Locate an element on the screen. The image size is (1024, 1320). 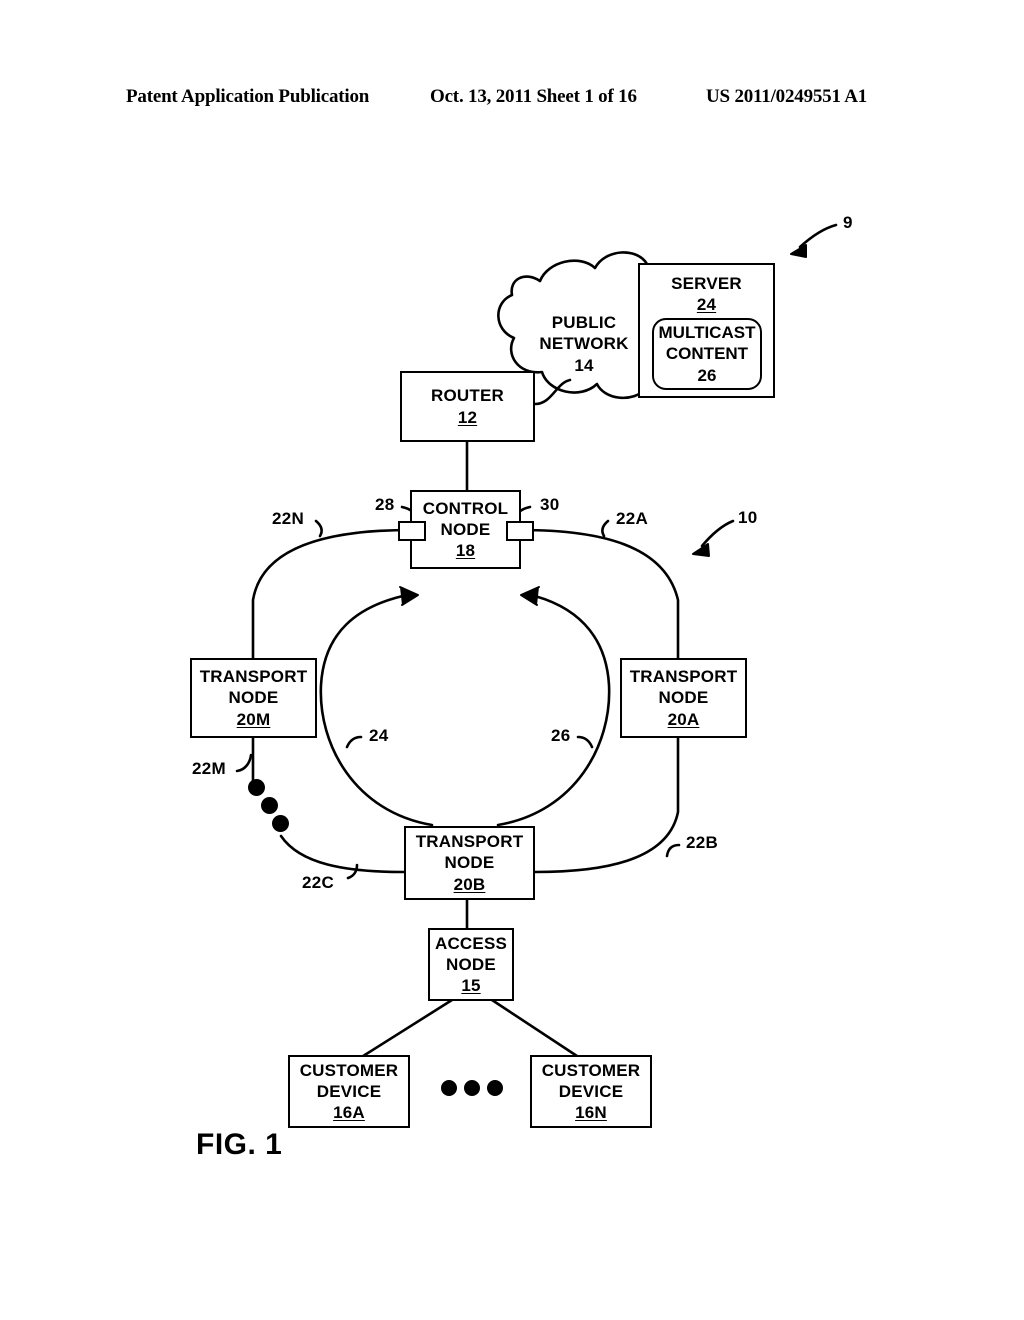
leader-22b is located at coordinates (673, 850).